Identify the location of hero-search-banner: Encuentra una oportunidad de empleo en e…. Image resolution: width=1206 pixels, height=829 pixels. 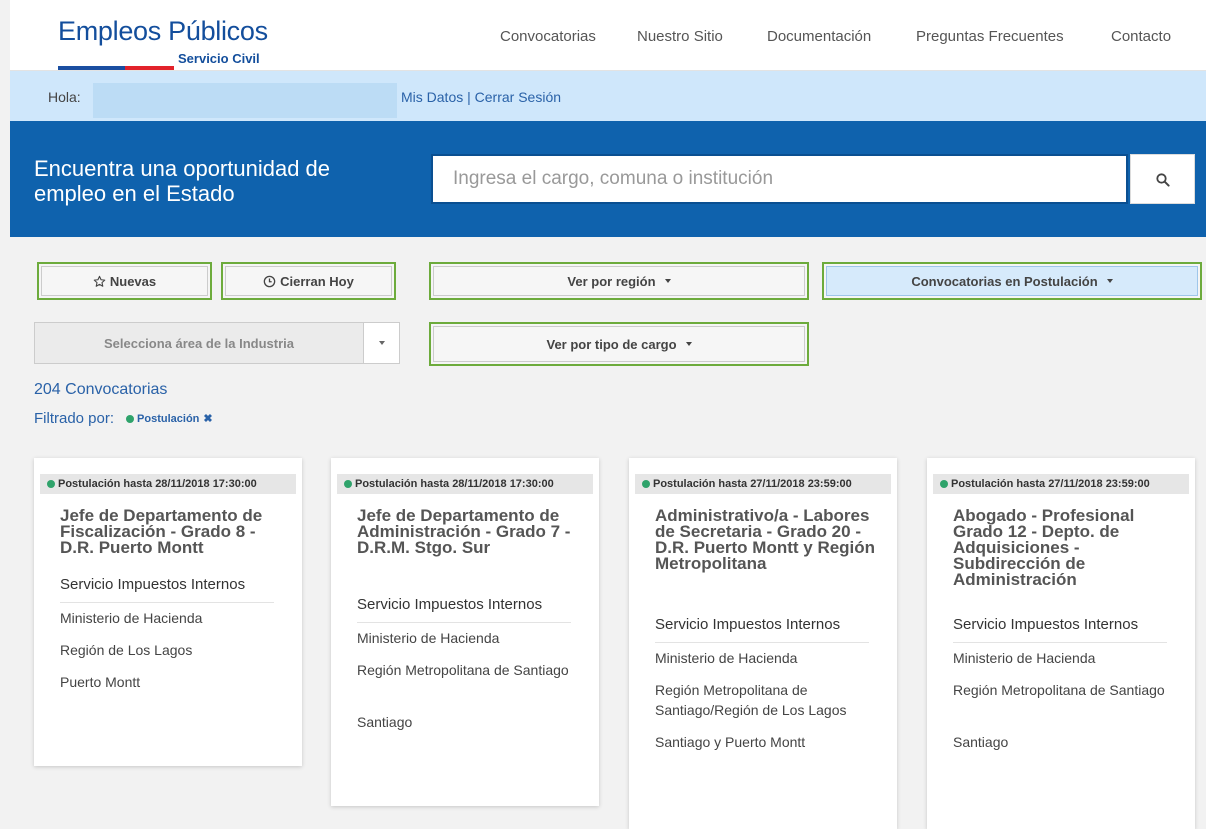
(608, 179).